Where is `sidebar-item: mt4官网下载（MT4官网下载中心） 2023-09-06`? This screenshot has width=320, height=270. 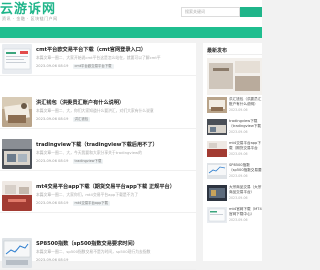 sidebar-item: mt4官网下载（MT4官网下载中心） 2023-09-06 is located at coordinates (234, 215).